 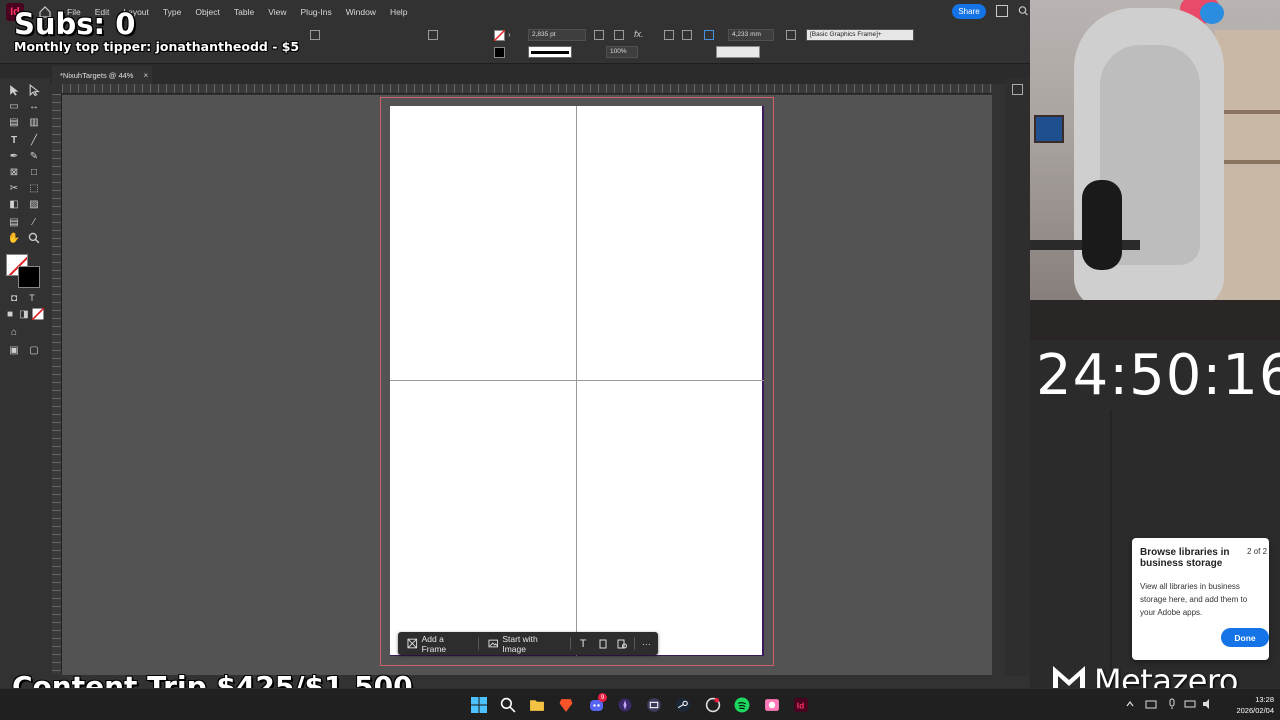 I want to click on spotify-icon, so click(x=742, y=705).